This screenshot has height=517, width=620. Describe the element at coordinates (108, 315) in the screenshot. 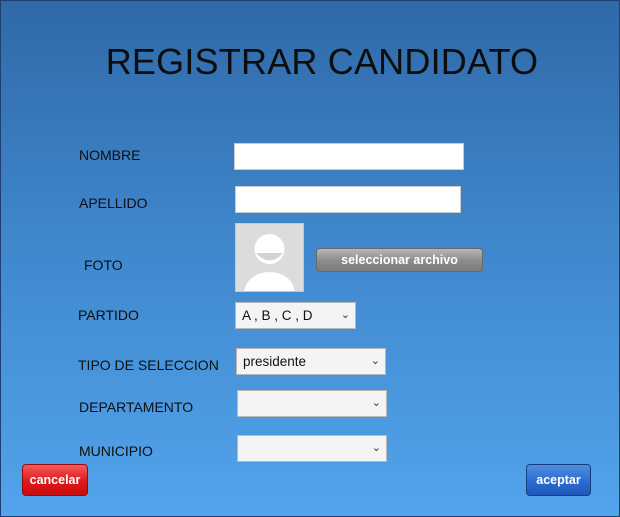

I see `partido-label: PARTIDO` at that location.